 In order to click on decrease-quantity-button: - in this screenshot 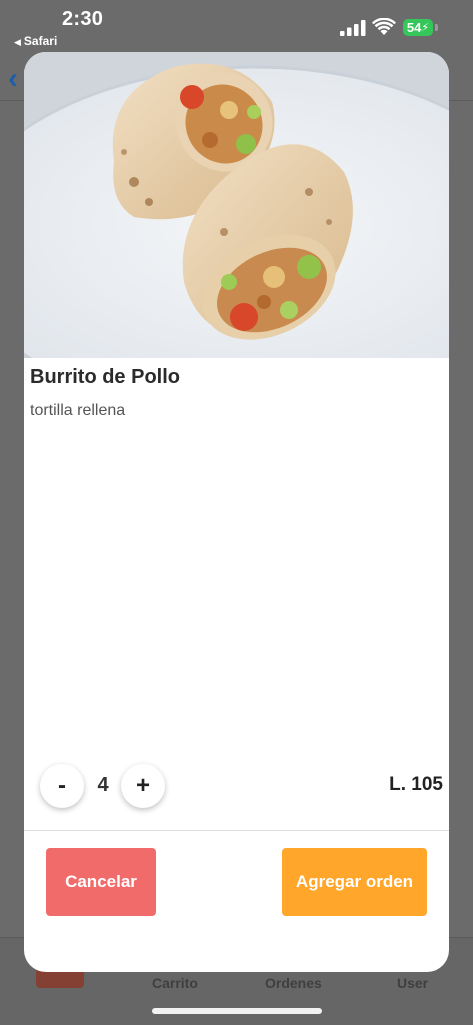, I will do `click(62, 786)`.